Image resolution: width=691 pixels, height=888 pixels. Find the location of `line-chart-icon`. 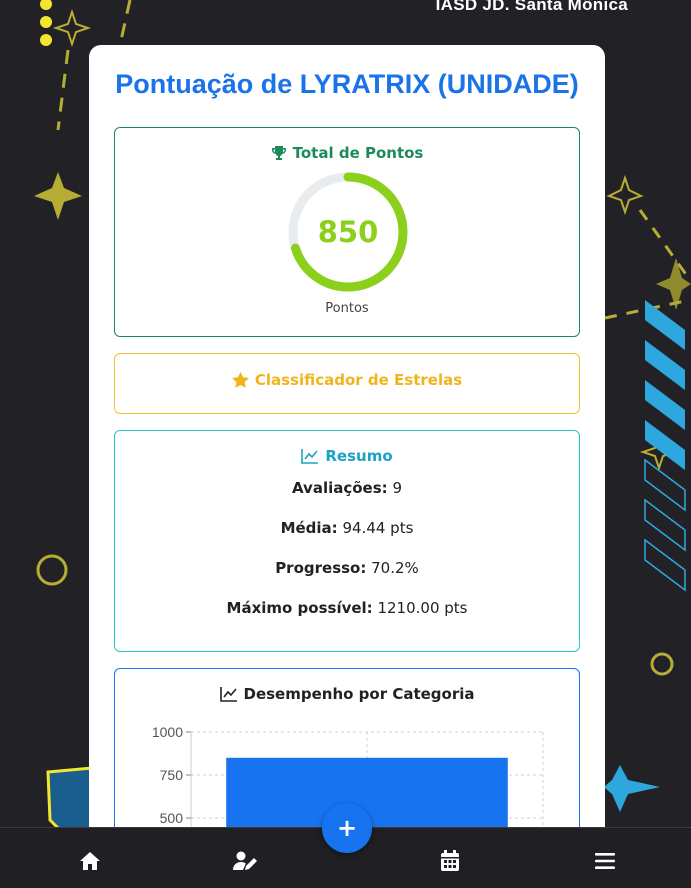

line-chart-icon is located at coordinates (310, 456).